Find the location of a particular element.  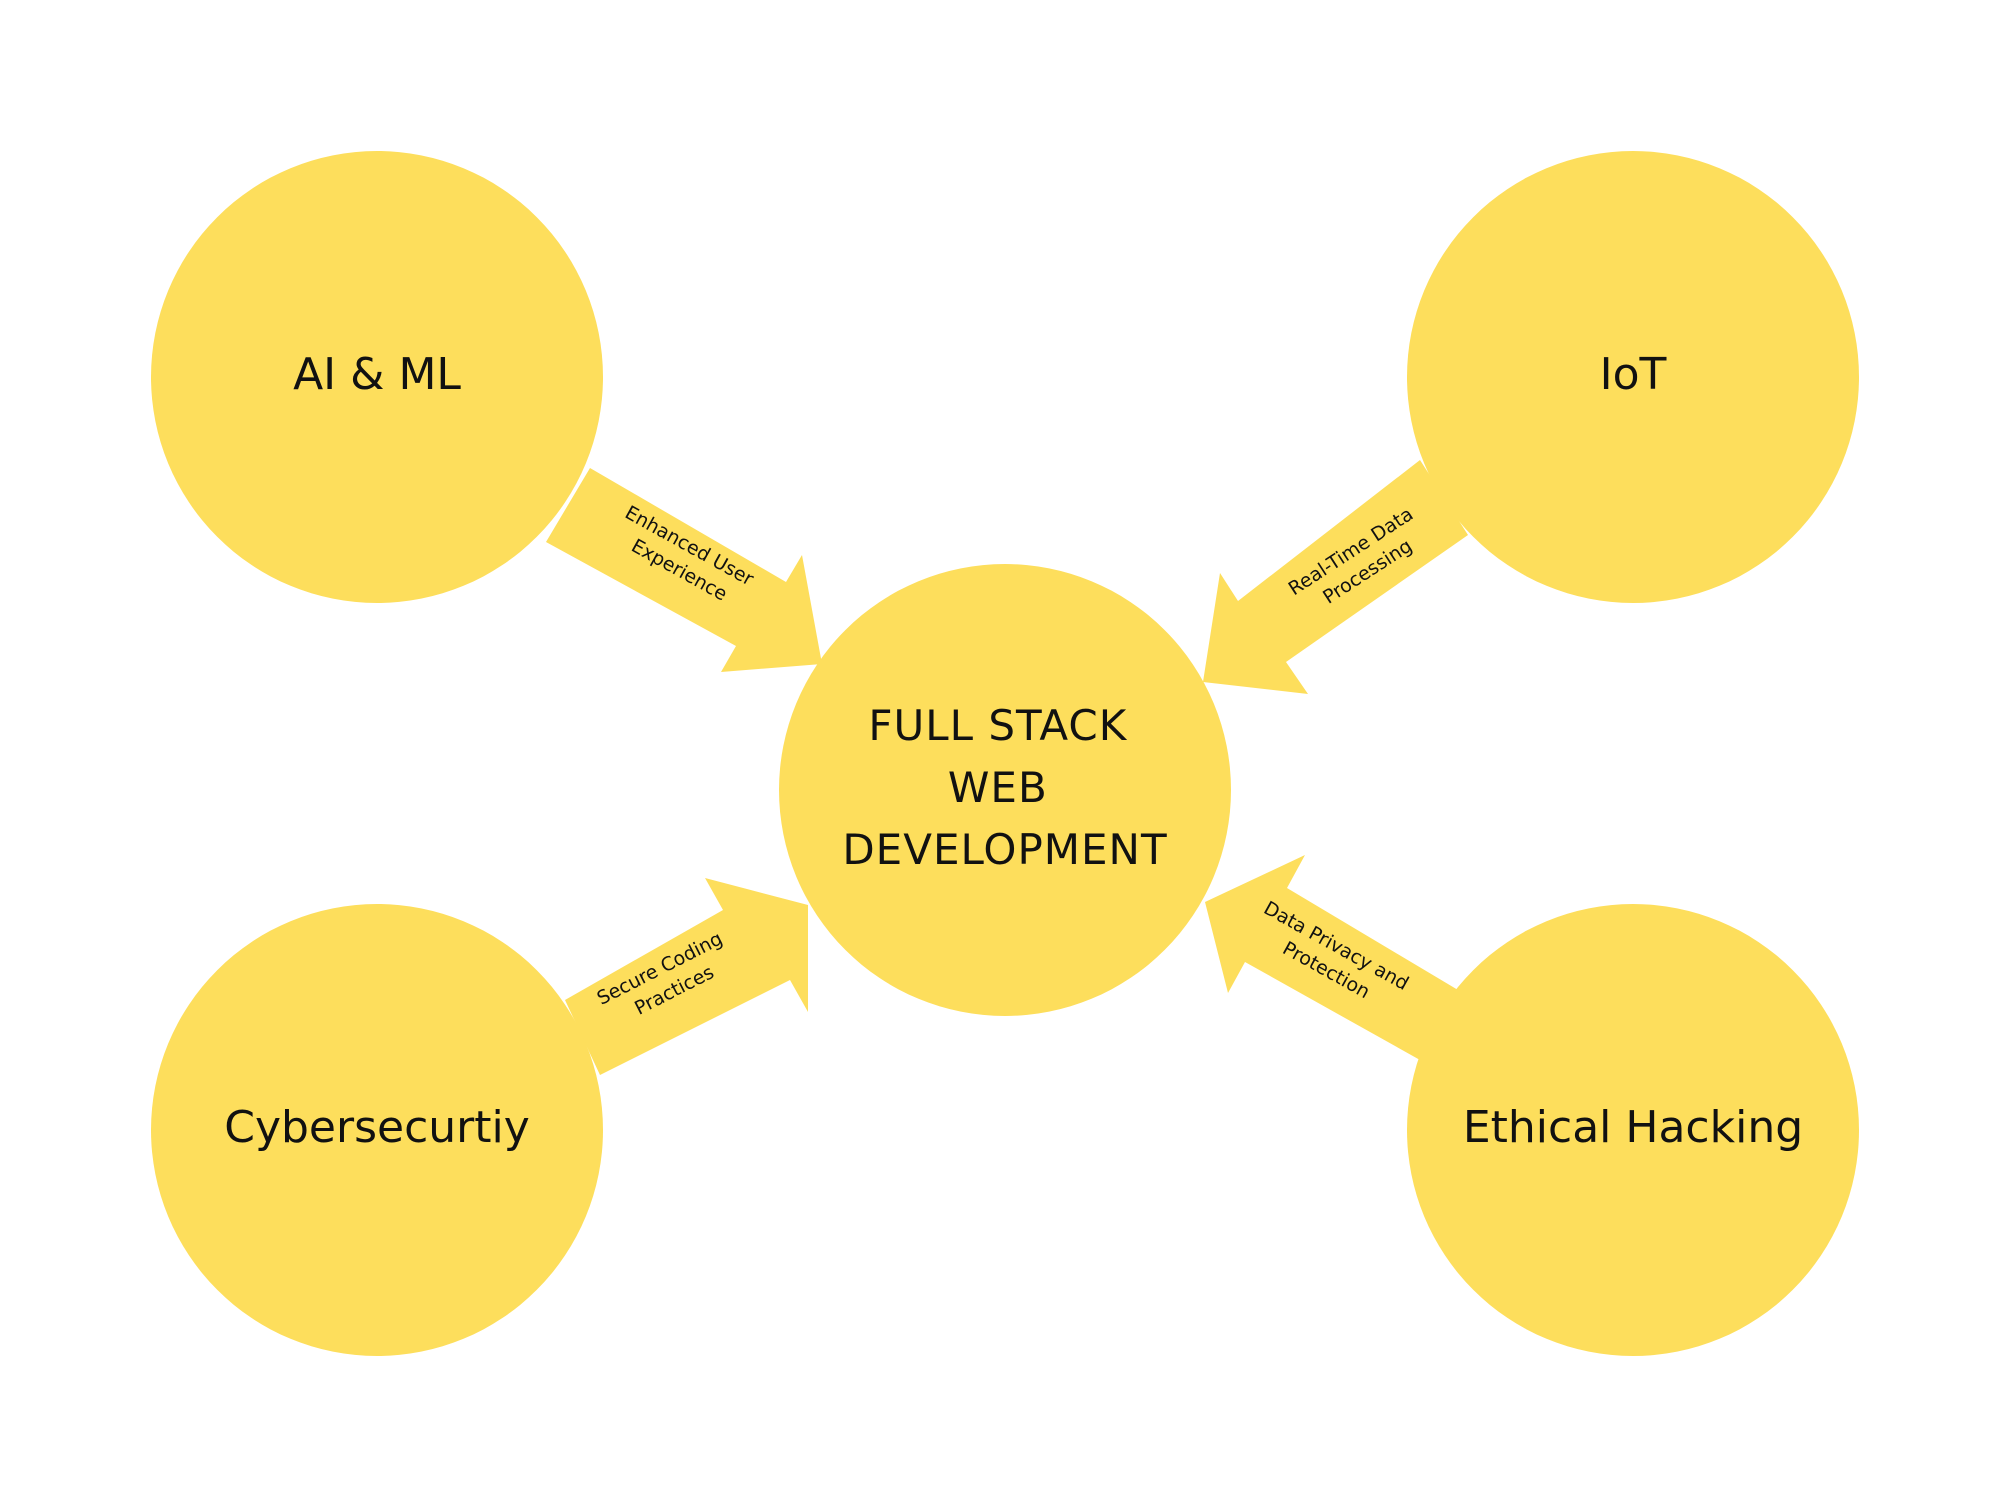

center-line-2: WEB is located at coordinates (998, 787).